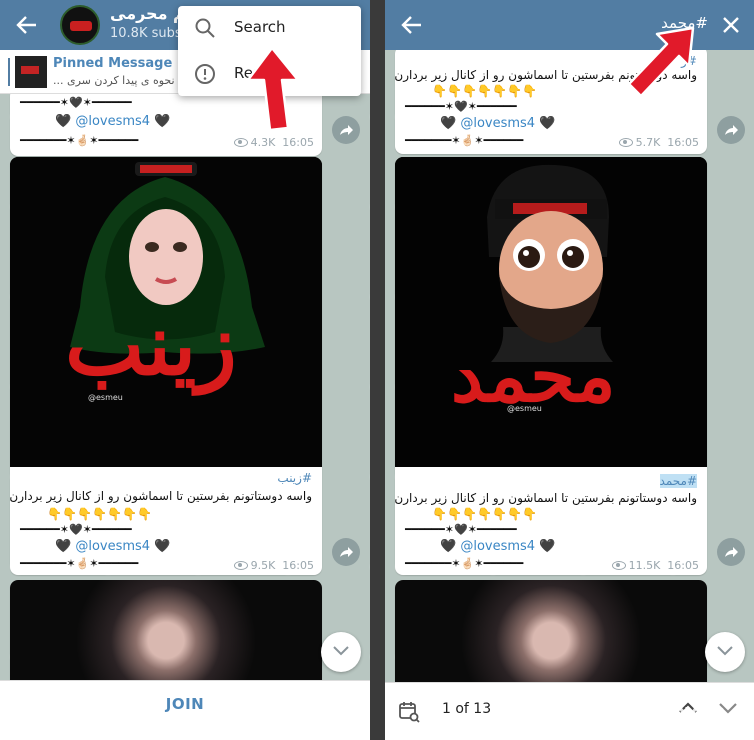  What do you see at coordinates (658, 142) in the screenshot?
I see `message-meta: 5.7K 16:05` at bounding box center [658, 142].